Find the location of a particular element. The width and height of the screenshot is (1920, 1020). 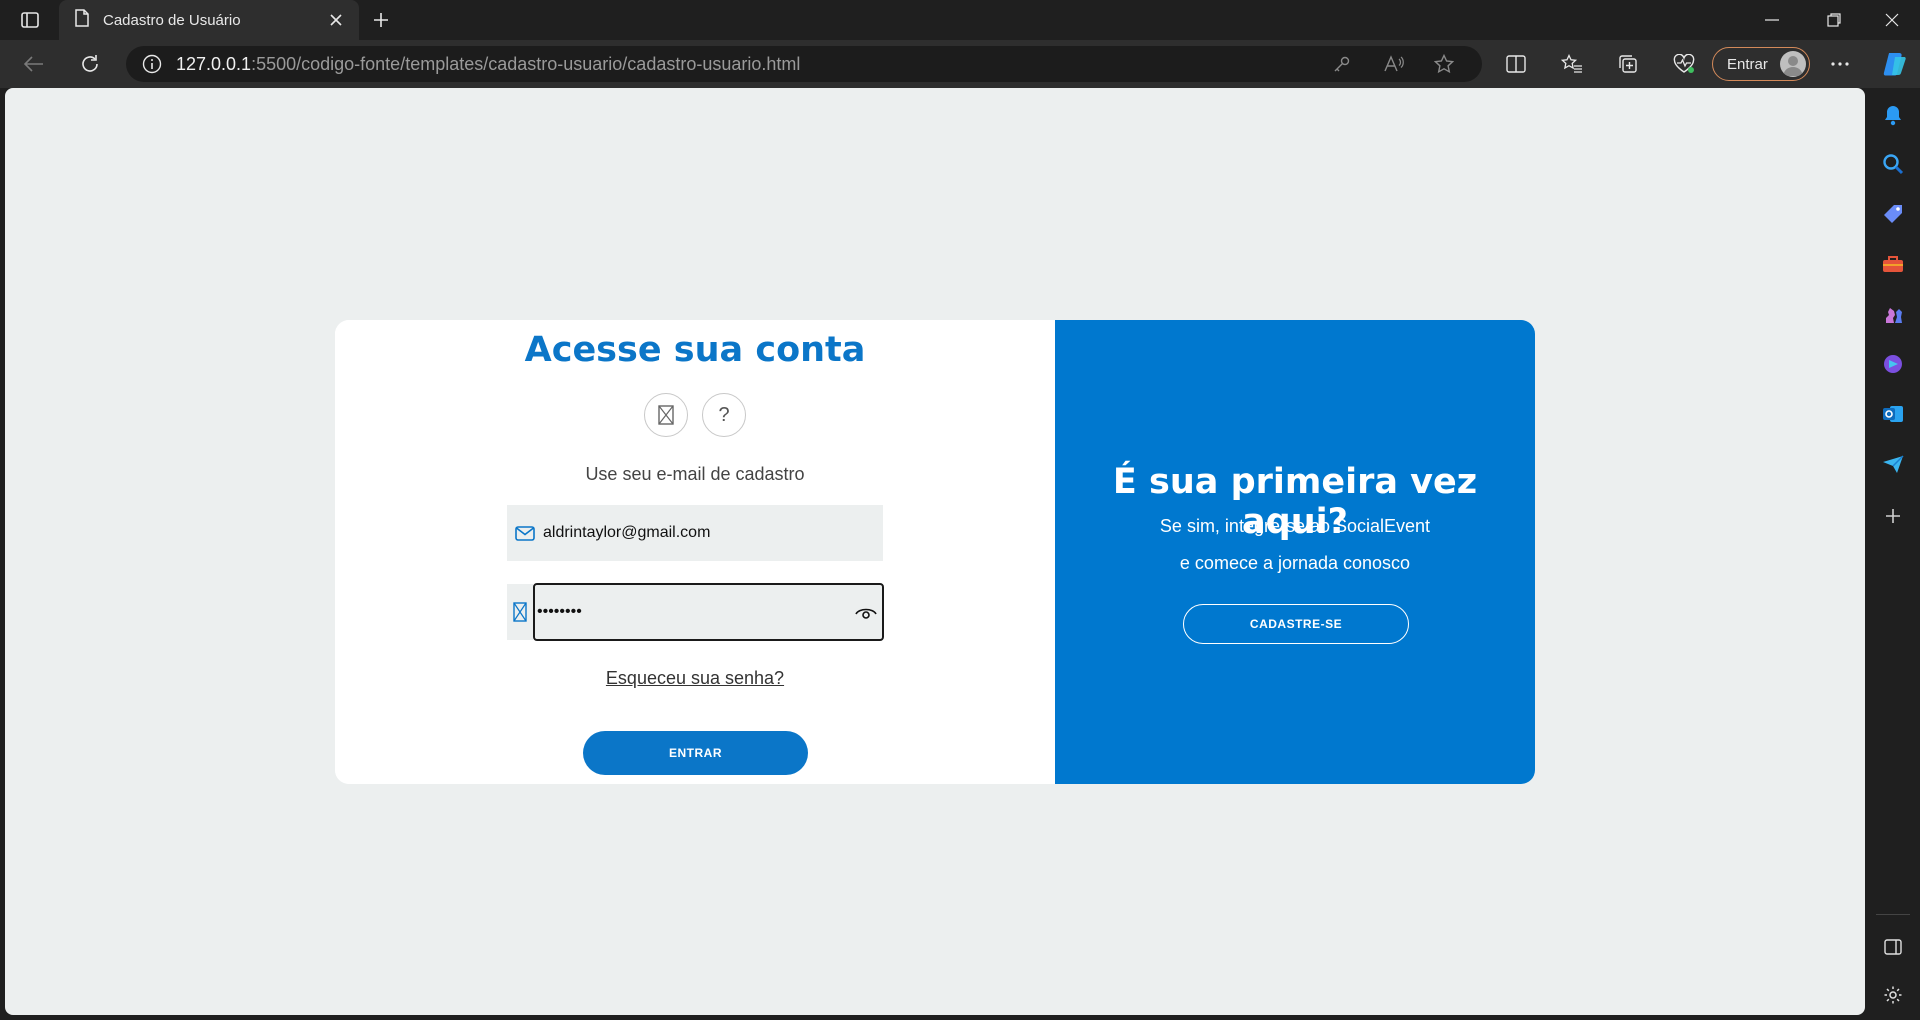

sidebar-divider is located at coordinates (1893, 914).